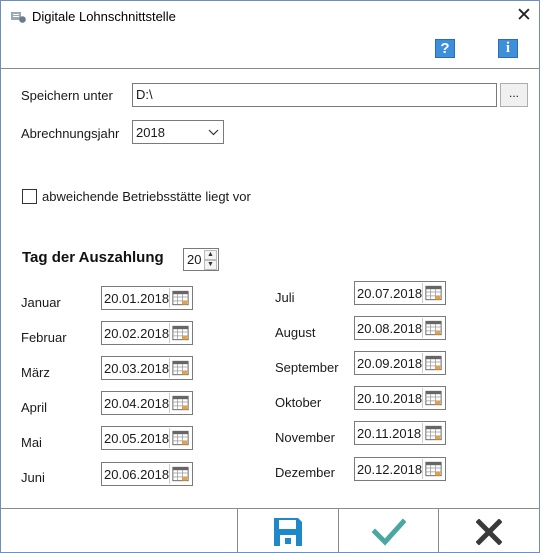 Image resolution: width=540 pixels, height=553 pixels. What do you see at coordinates (178, 132) in the screenshot?
I see `year-select: 2018` at bounding box center [178, 132].